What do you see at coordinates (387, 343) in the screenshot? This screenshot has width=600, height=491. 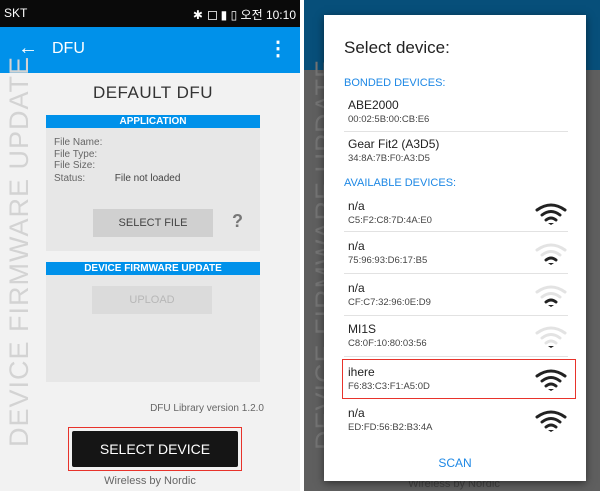 I see `device-address: C8:0F:10:80:03:56` at bounding box center [387, 343].